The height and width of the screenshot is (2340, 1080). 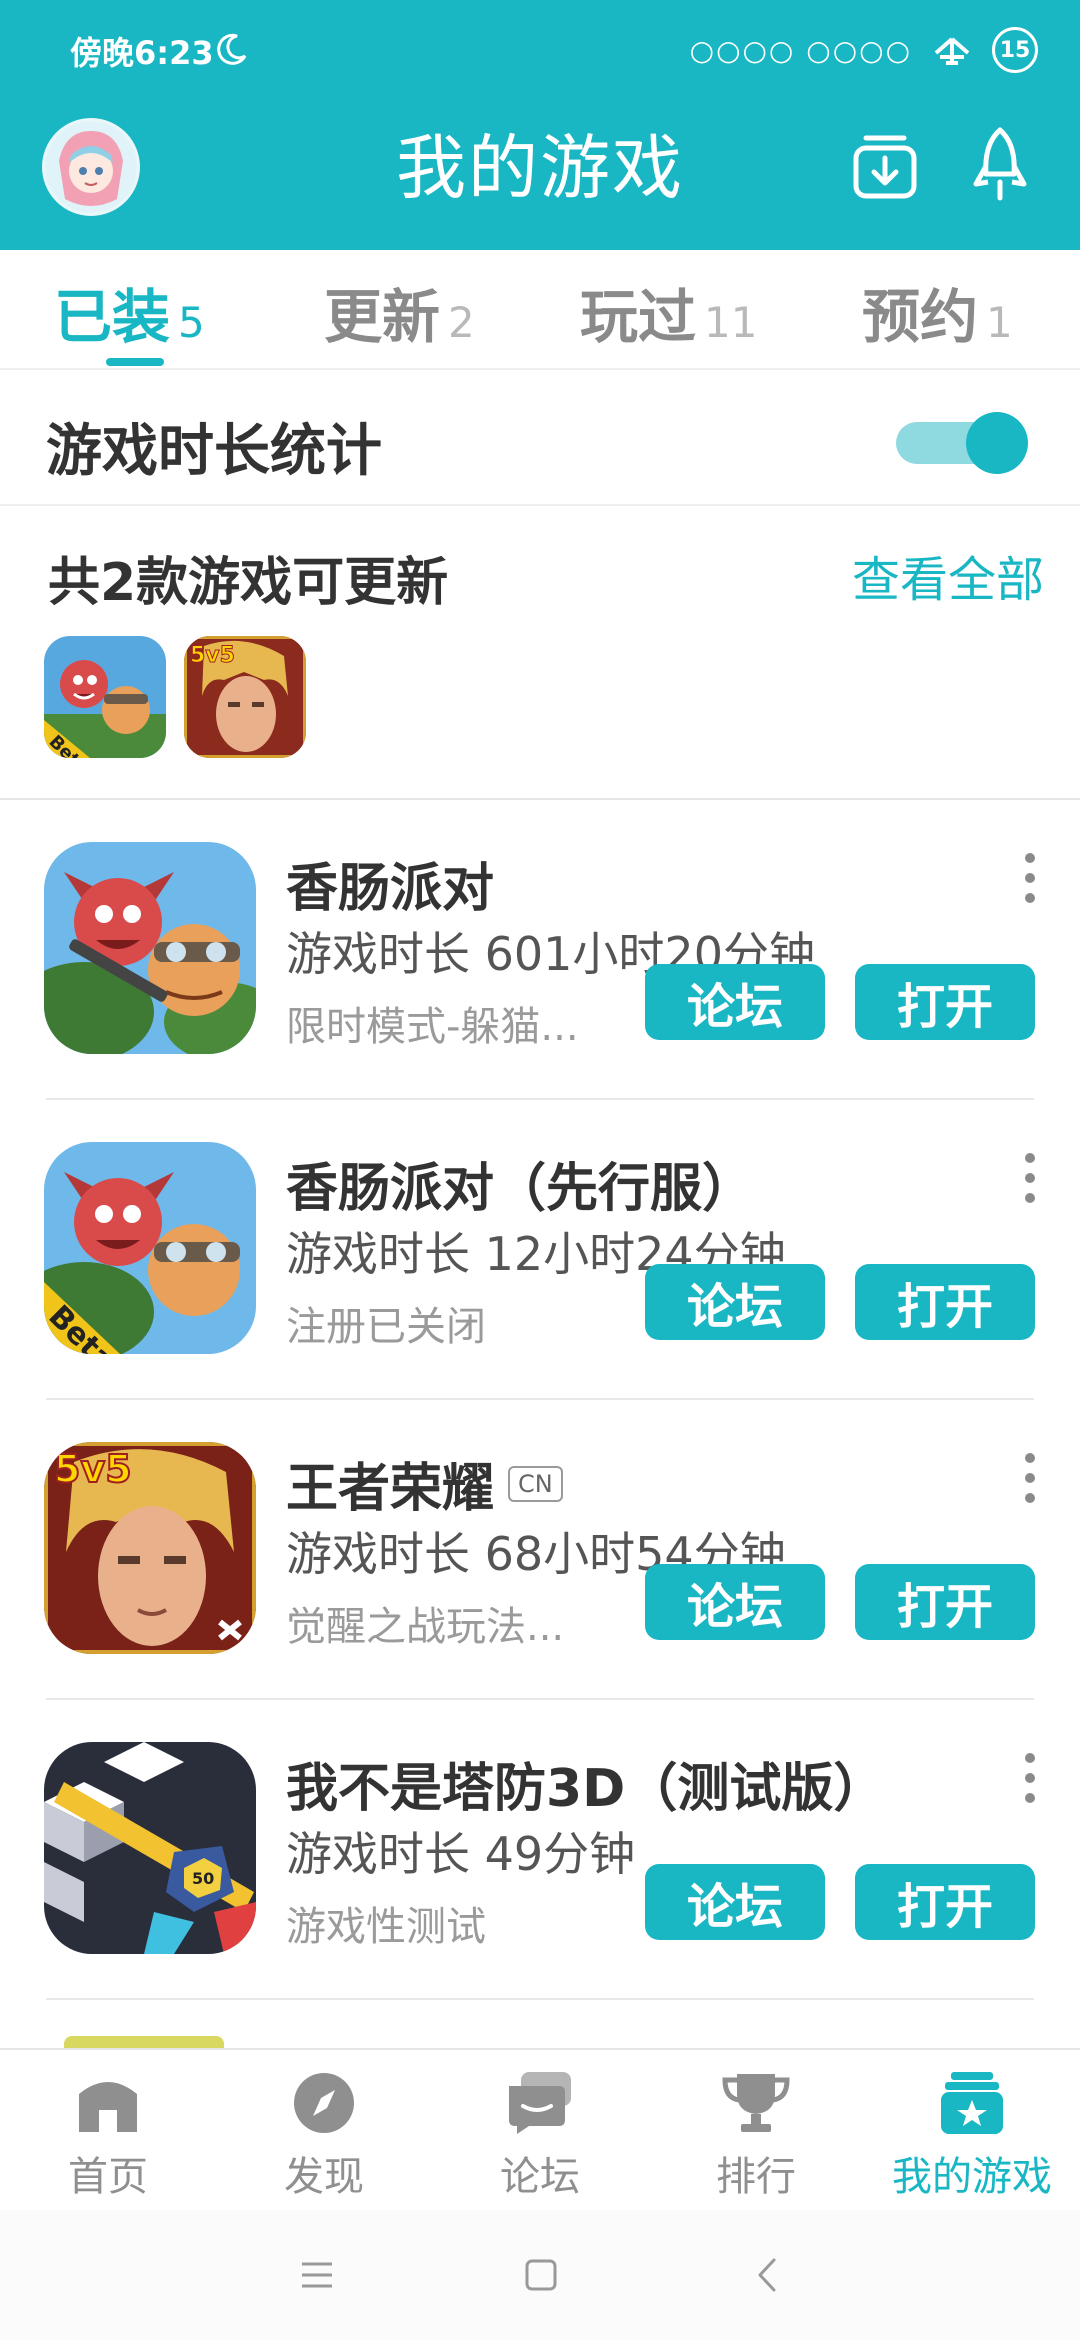 What do you see at coordinates (540, 125) in the screenshot?
I see `app-header: 傍晚6:23 ○○○○ ○○○○ 15 我的游戏` at bounding box center [540, 125].